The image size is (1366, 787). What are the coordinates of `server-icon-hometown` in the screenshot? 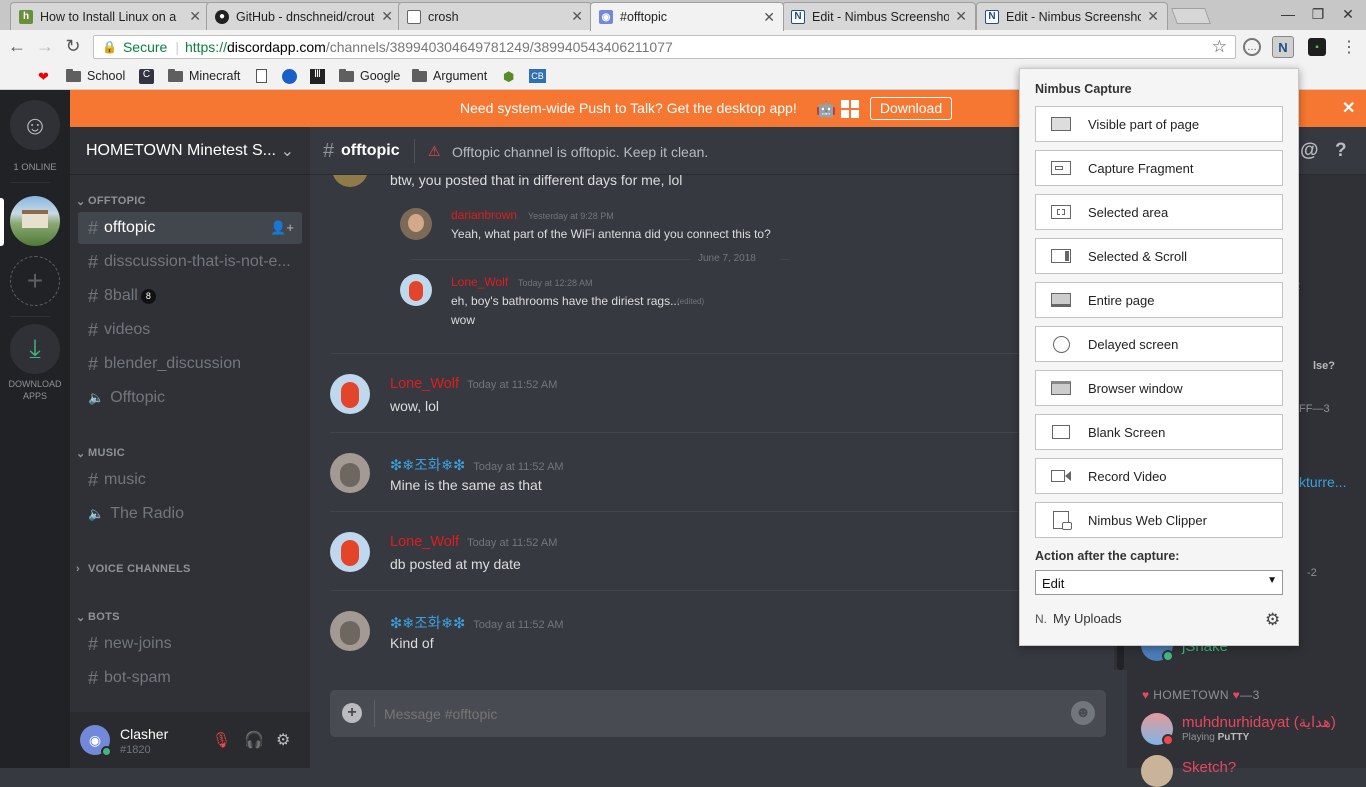 It's located at (35, 221).